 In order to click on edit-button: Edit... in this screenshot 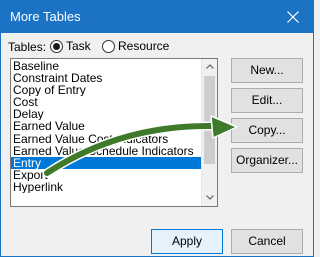, I will do `click(267, 100)`.